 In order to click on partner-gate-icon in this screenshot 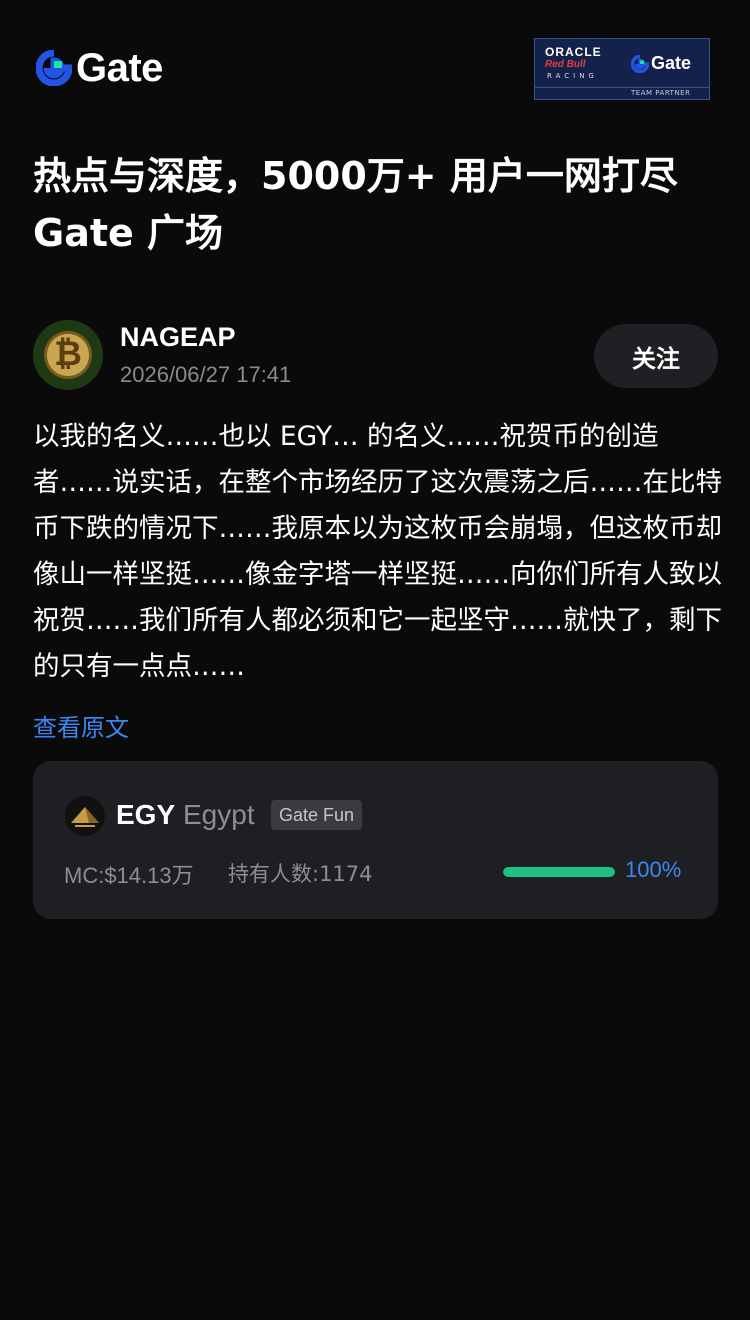, I will do `click(640, 63)`.